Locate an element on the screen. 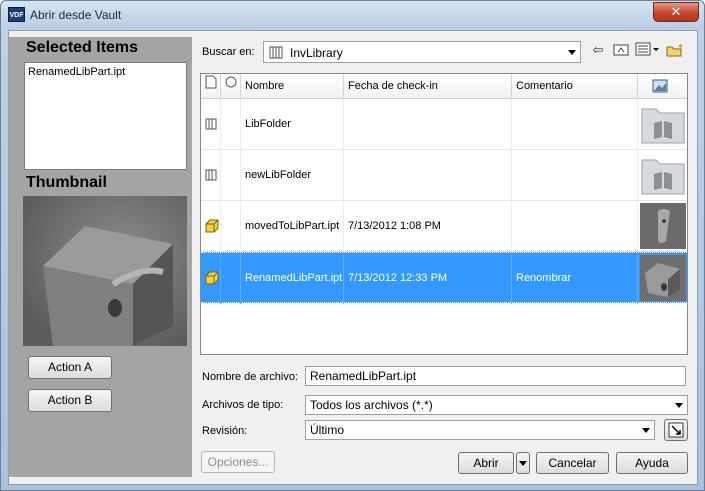 Image resolution: width=705 pixels, height=491 pixels. checkin-date-cell: 7/13/2012 1:08 PM is located at coordinates (428, 226).